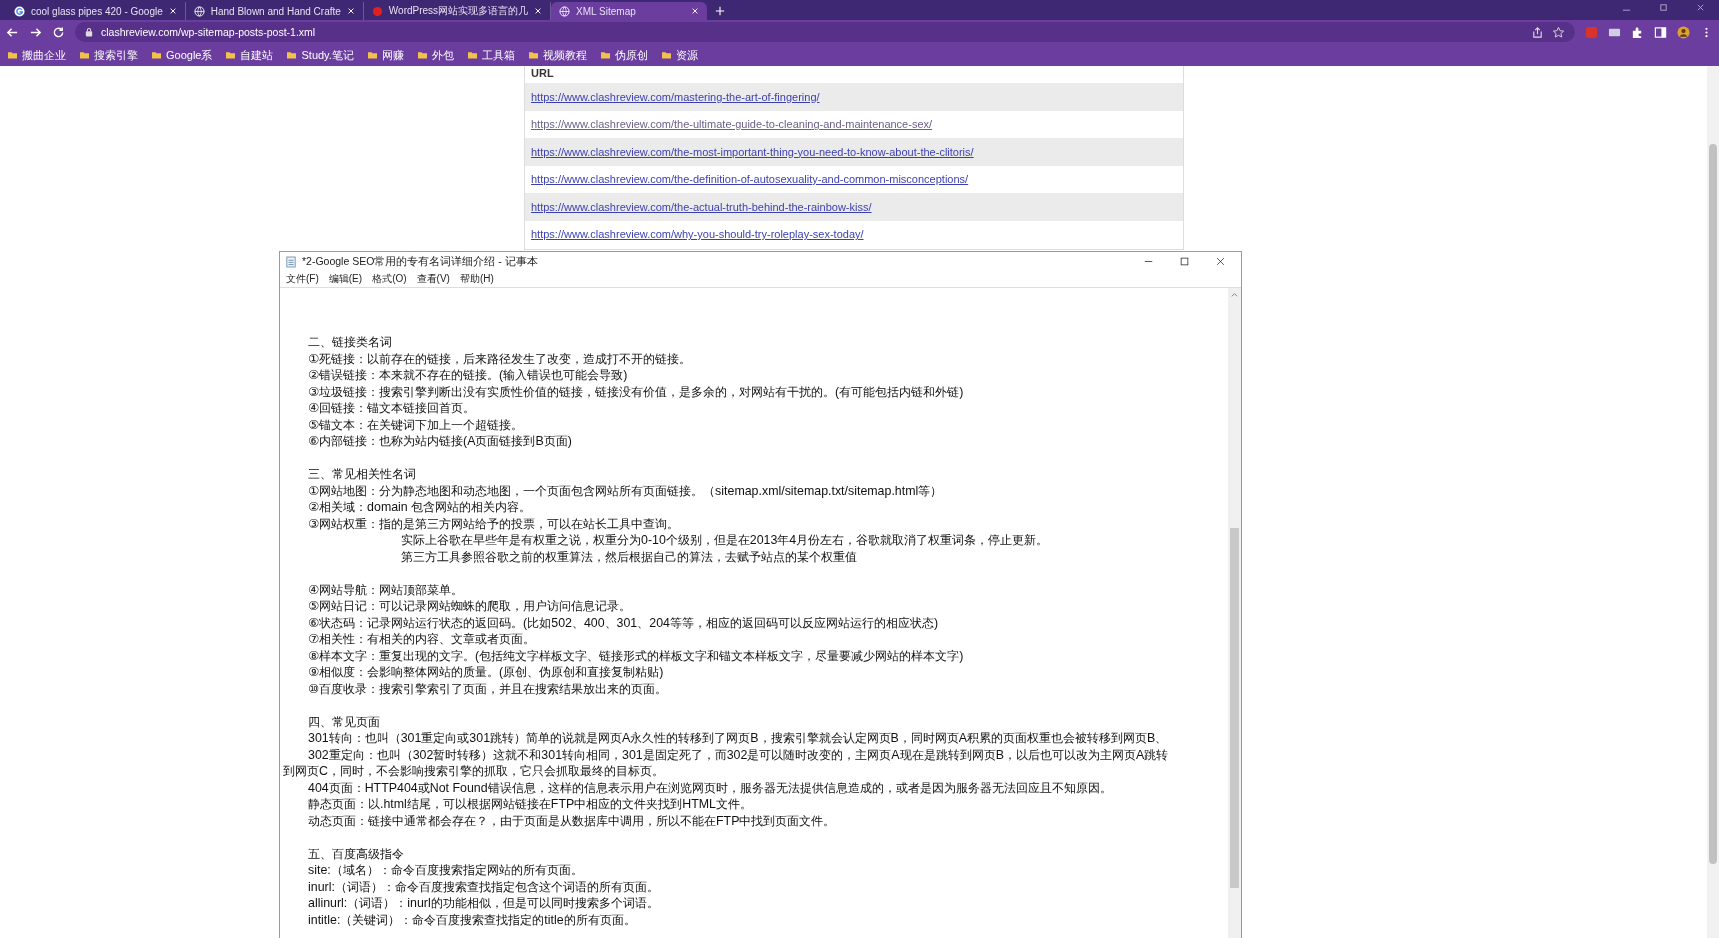  What do you see at coordinates (385, 55) in the screenshot?
I see `bookmark: 网赚` at bounding box center [385, 55].